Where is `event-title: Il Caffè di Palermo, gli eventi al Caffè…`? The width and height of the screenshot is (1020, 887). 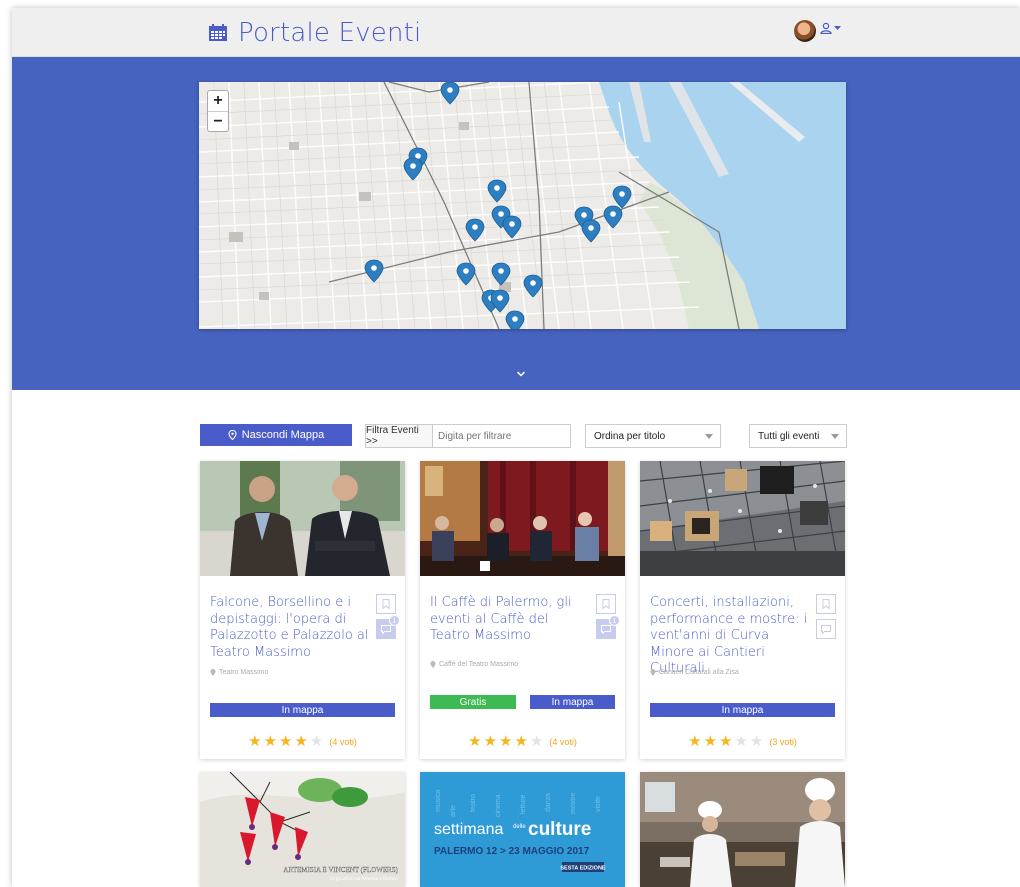
event-title: Il Caffè di Palermo, gli eventi al Caffè… is located at coordinates (511, 620).